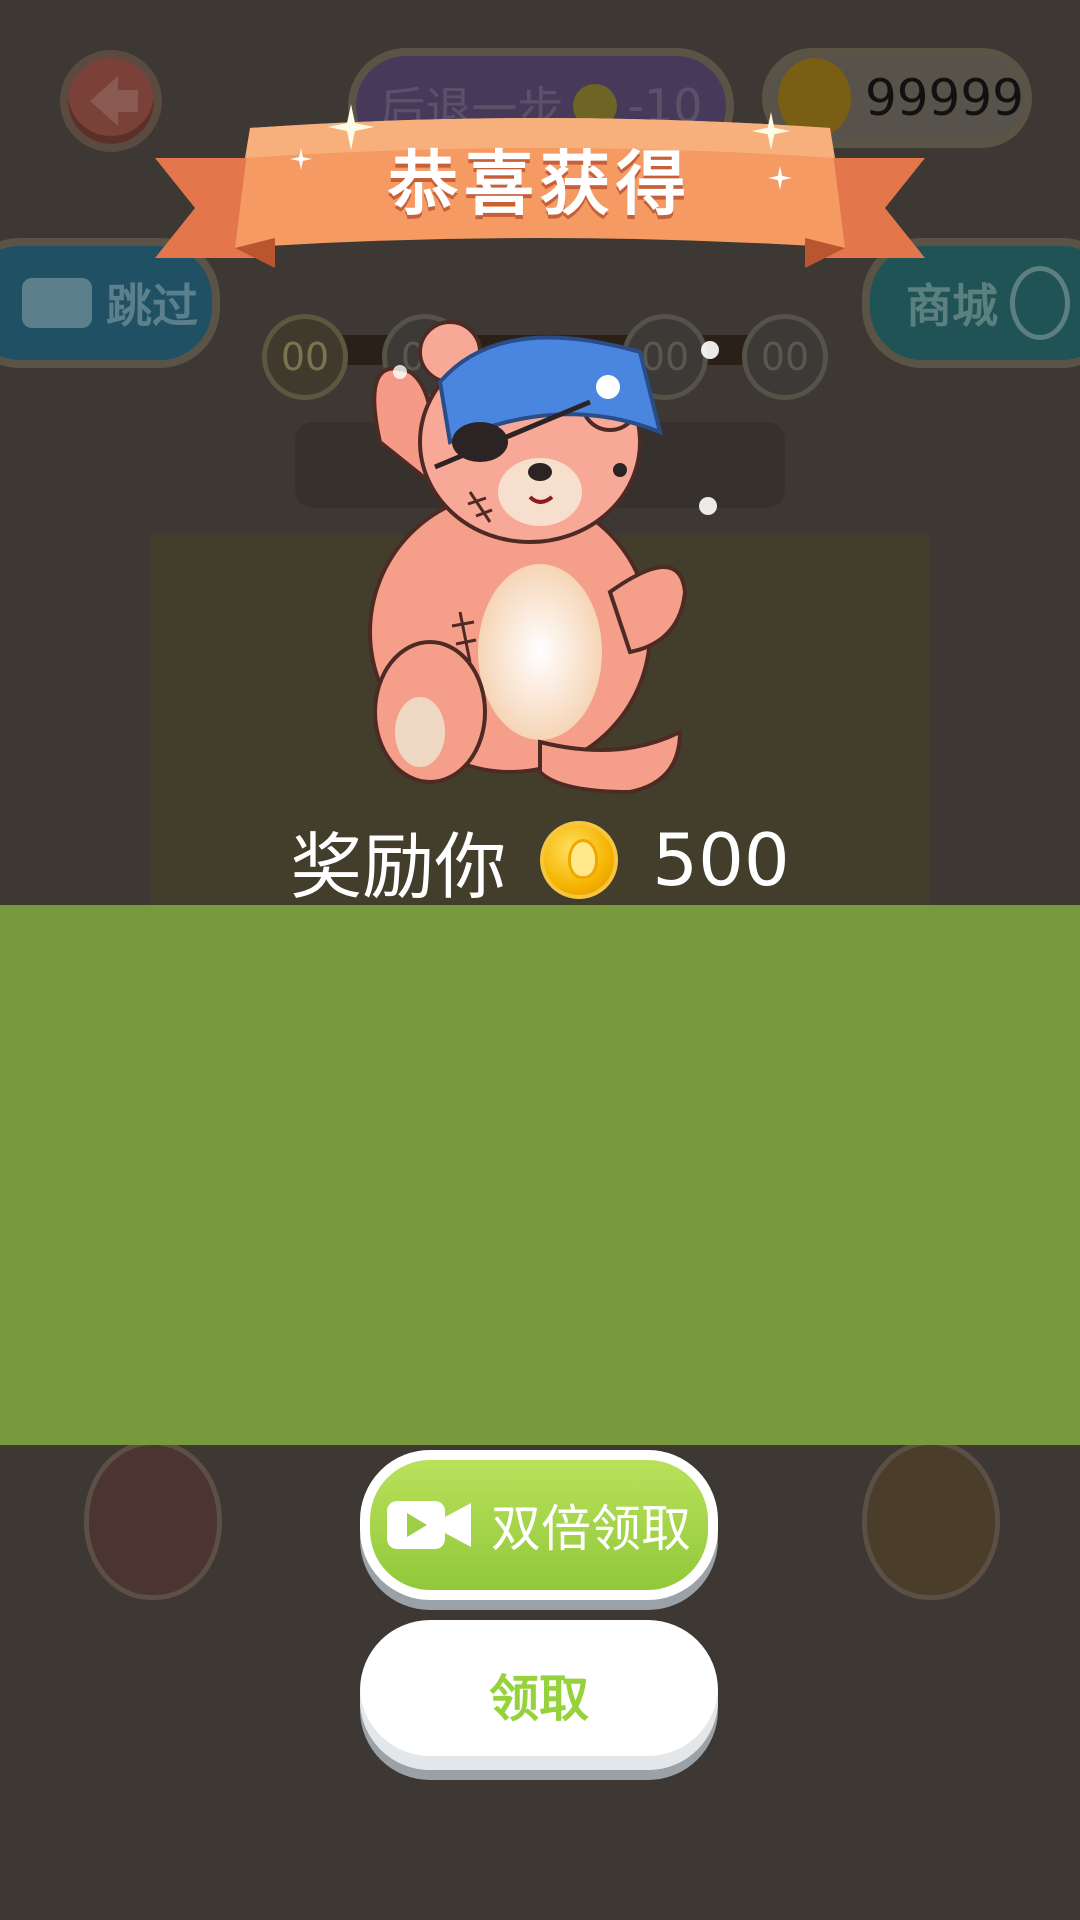  Describe the element at coordinates (543, 557) in the screenshot. I see `teddy-bear-image` at that location.